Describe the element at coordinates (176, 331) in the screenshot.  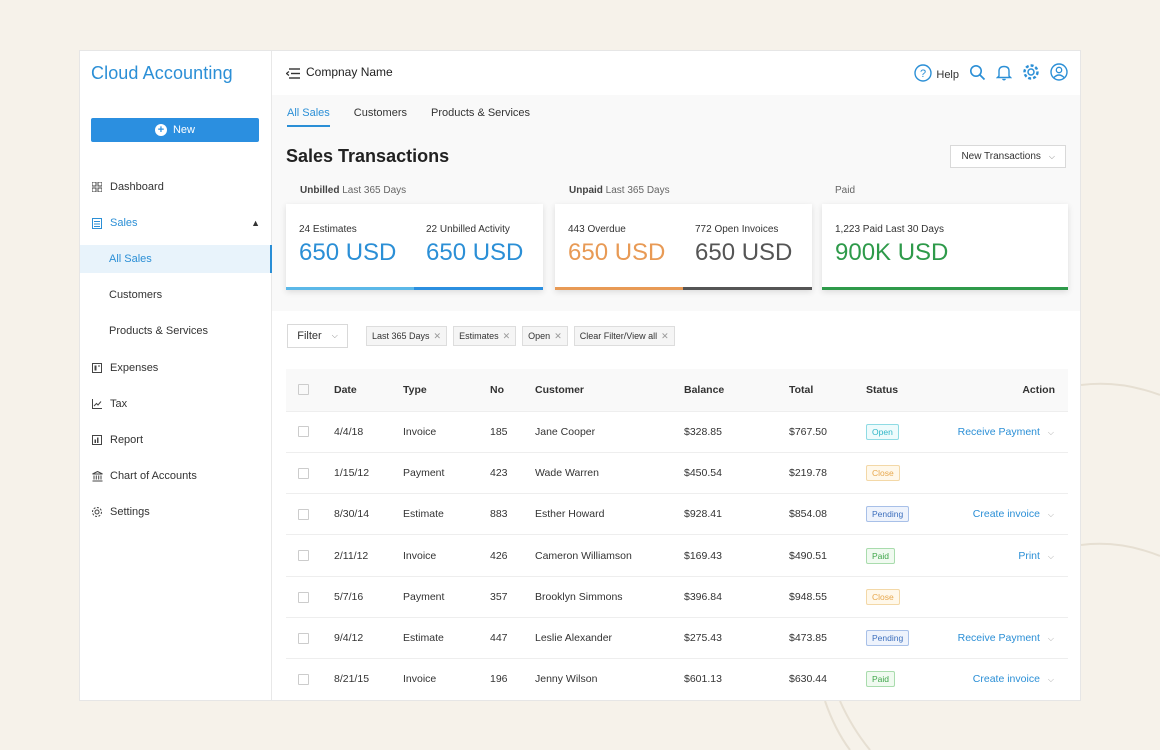
I see `sidebar-item-products-services: Products & Services` at that location.